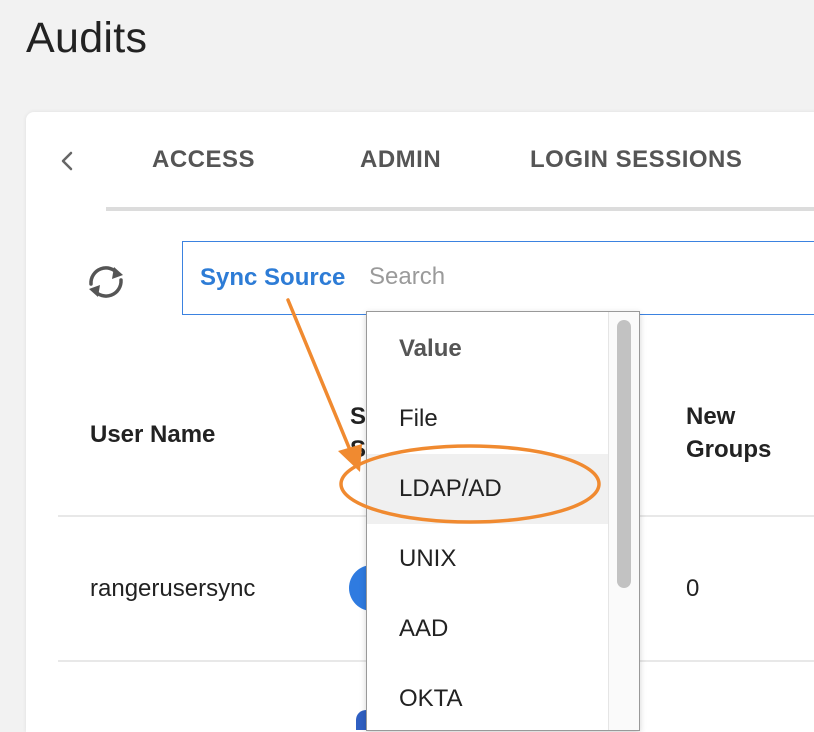 This screenshot has width=814, height=732. What do you see at coordinates (488, 629) in the screenshot?
I see `dropdown-option-aad: AAD` at bounding box center [488, 629].